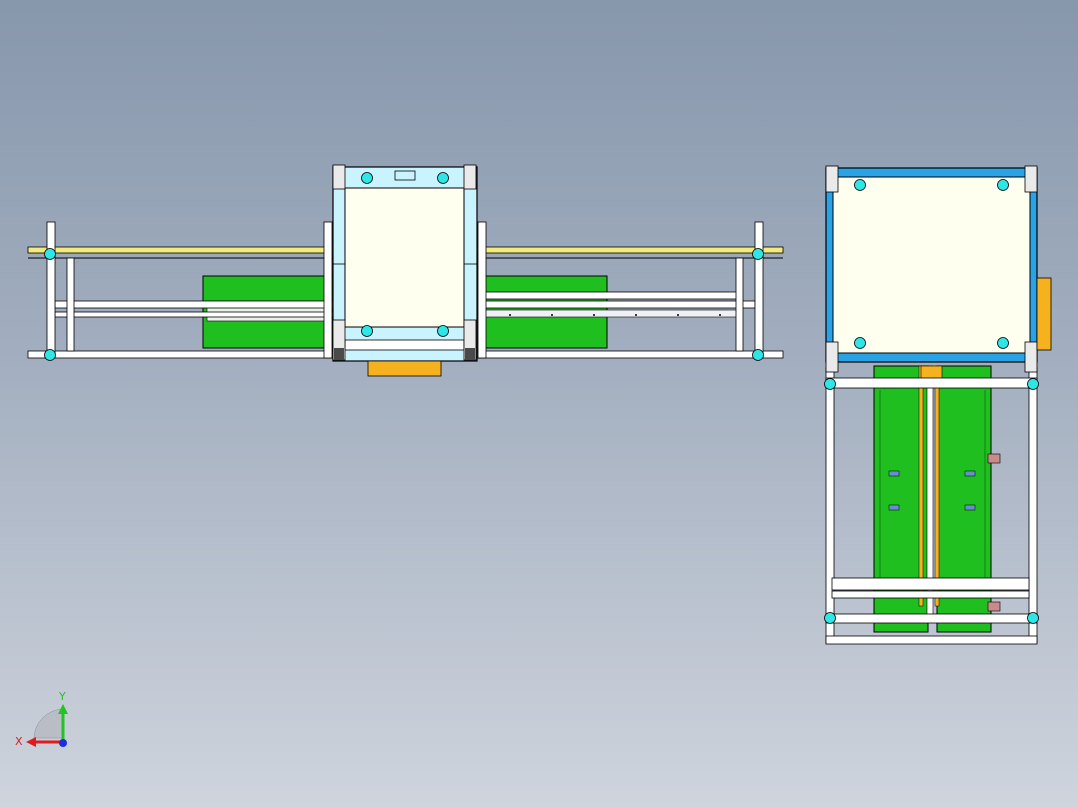 The height and width of the screenshot is (808, 1078). I want to click on top-frame-left-post, so click(830, 505).